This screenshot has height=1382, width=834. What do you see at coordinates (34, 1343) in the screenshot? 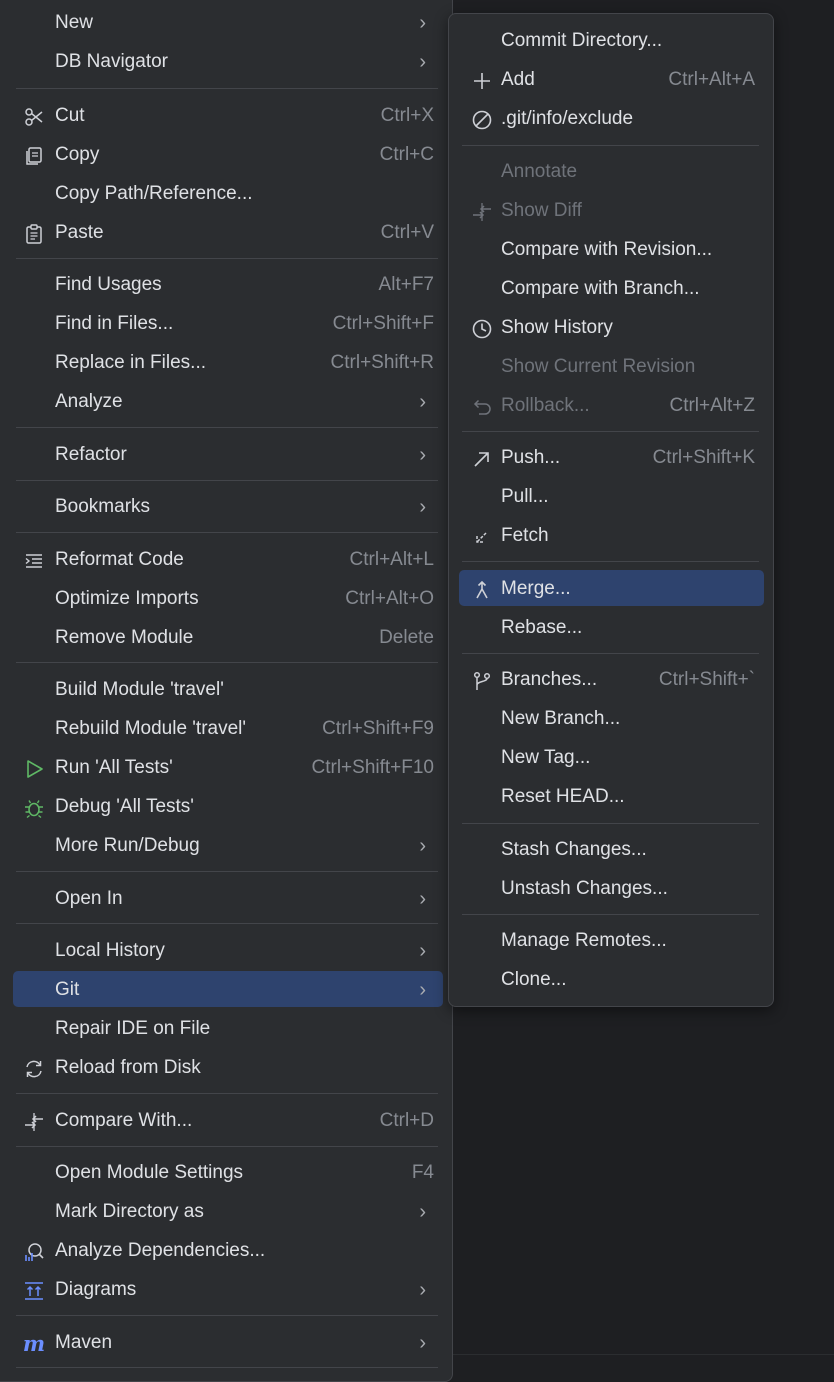
I see `maven-icon: m` at bounding box center [34, 1343].